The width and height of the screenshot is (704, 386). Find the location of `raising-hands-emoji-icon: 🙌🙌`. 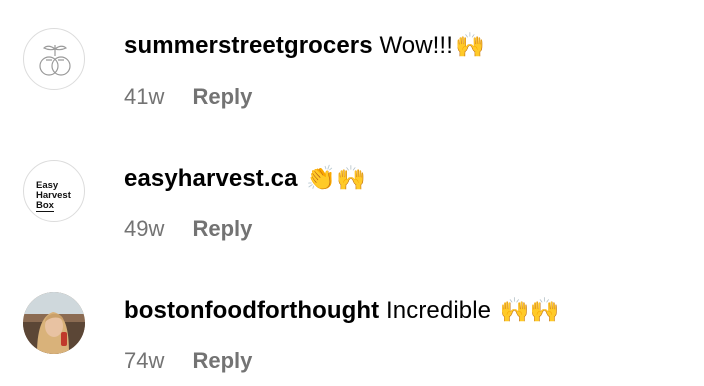

raising-hands-emoji-icon: 🙌🙌 is located at coordinates (529, 310).